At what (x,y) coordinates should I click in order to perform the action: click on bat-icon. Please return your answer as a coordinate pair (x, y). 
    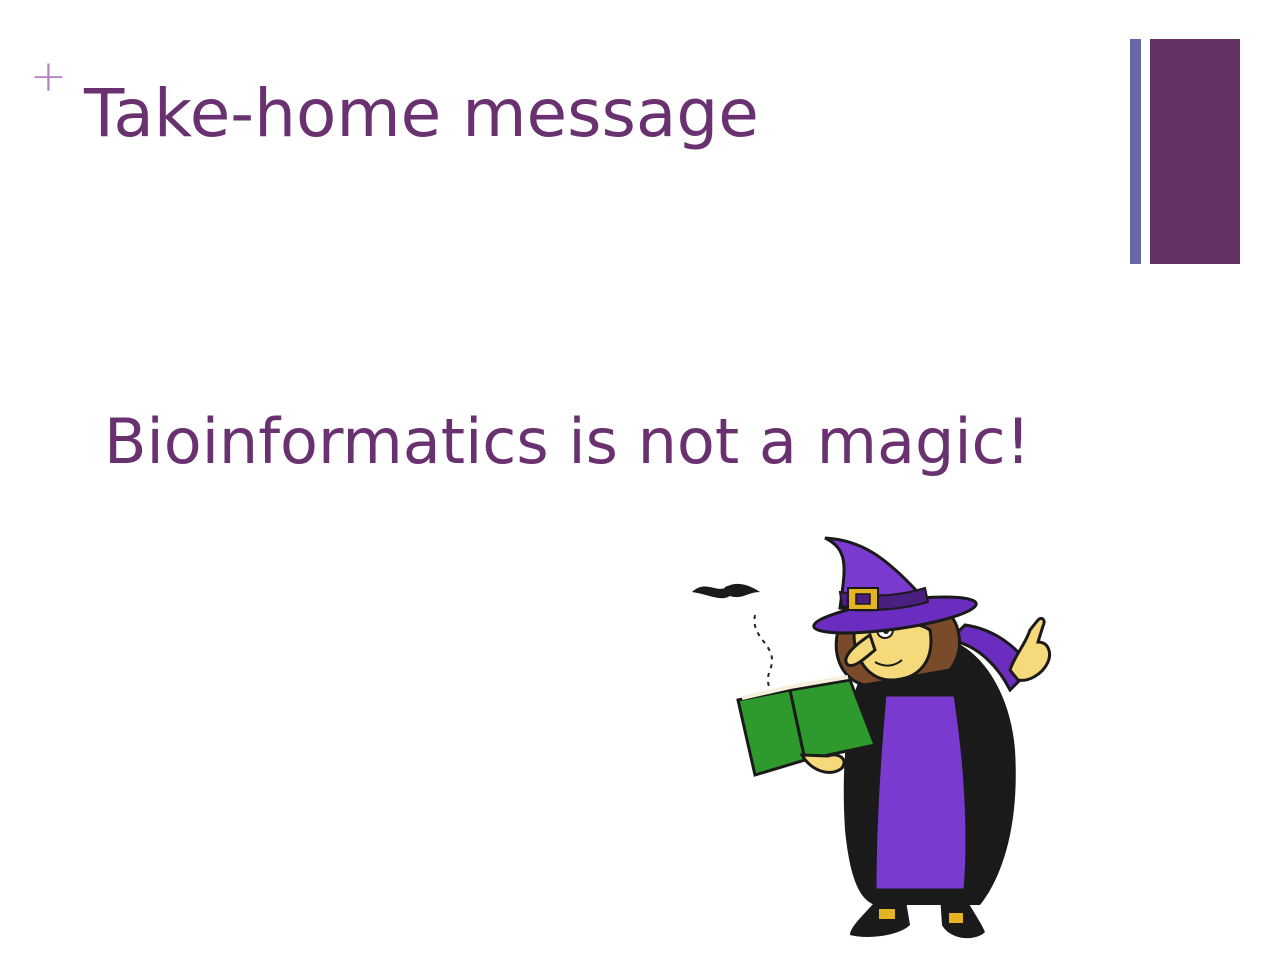
    Looking at the image, I should click on (726, 591).